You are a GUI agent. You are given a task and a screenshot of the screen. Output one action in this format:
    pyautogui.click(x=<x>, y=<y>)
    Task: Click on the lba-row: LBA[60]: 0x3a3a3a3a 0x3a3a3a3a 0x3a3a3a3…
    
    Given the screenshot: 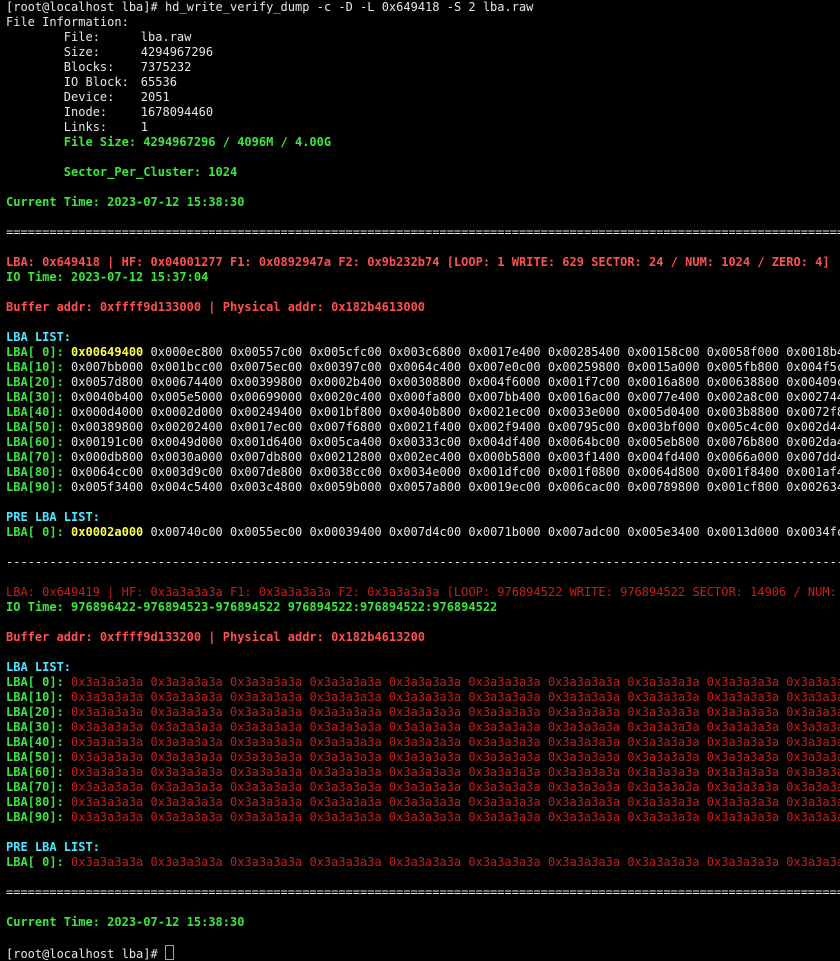 What is the action you would take?
    pyautogui.click(x=423, y=772)
    